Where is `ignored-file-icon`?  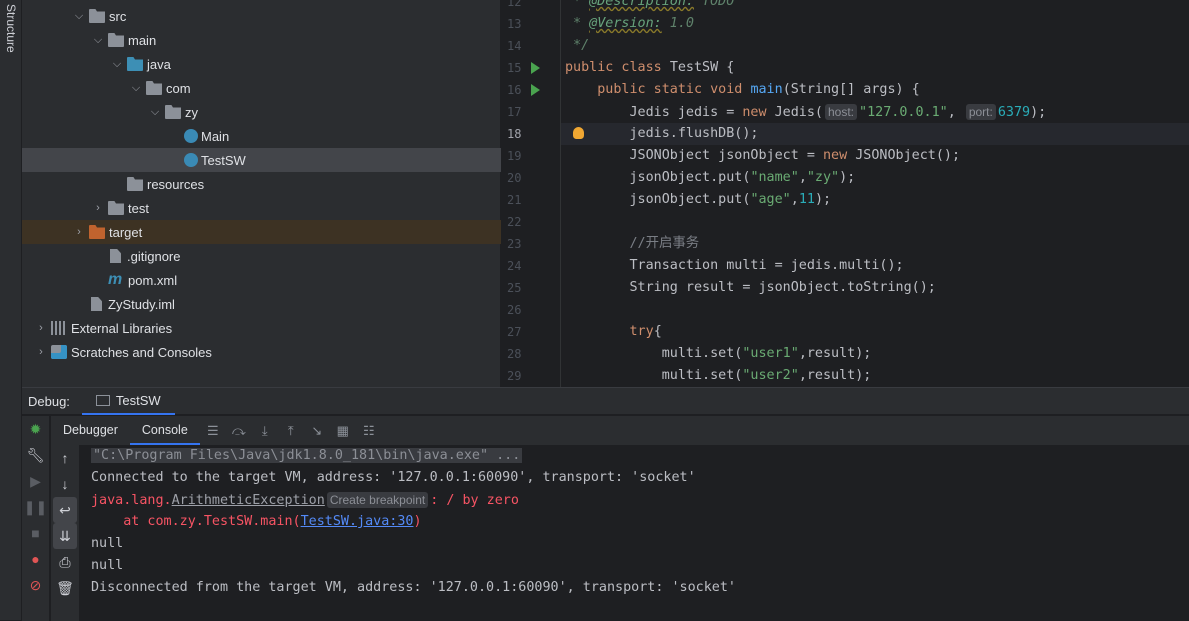
ignored-file-icon is located at coordinates (115, 256).